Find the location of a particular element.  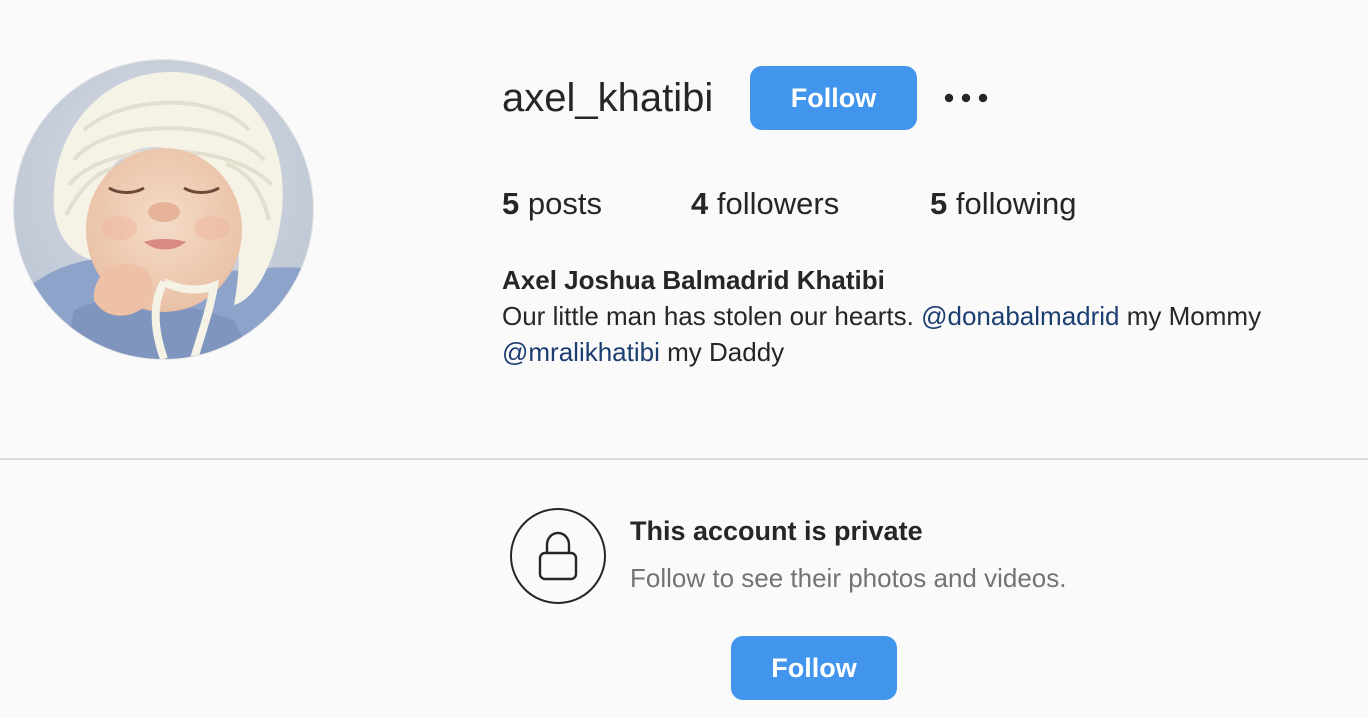

bio-text-suffix: my Daddy is located at coordinates (726, 352).